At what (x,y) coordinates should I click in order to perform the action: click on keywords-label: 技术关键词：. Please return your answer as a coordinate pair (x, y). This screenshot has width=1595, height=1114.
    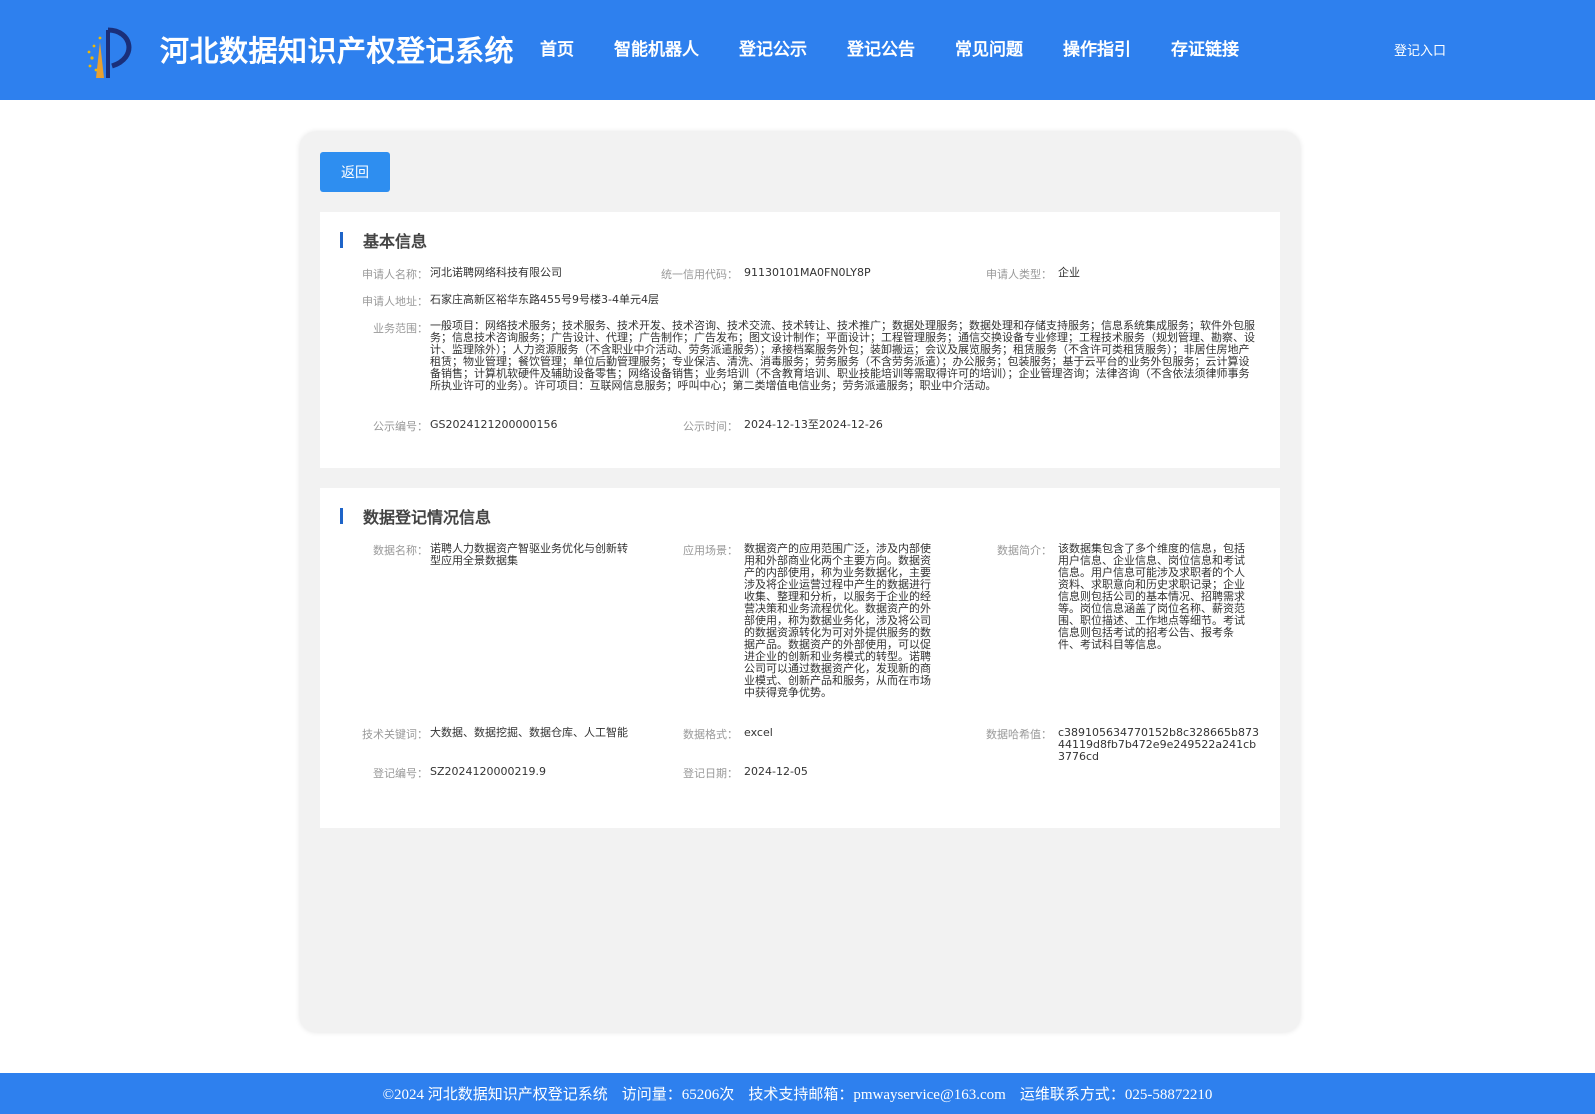
    Looking at the image, I should click on (395, 734).